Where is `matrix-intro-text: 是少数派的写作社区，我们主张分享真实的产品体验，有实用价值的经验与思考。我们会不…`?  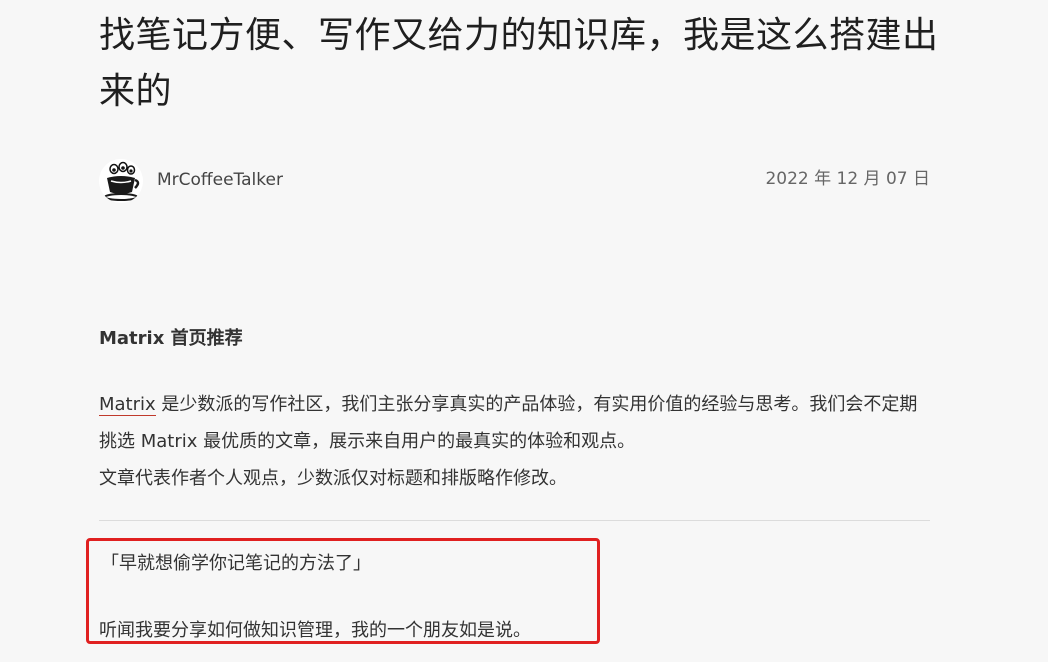 matrix-intro-text: 是少数派的写作社区，我们主张分享真实的产品体验，有实用价值的经验与思考。我们会不… is located at coordinates (508, 423).